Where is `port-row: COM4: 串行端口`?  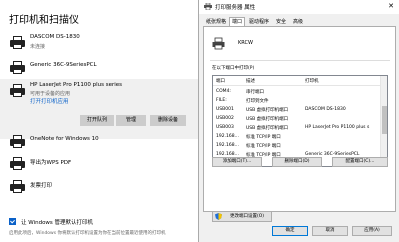 port-row: COM4: 串行端口 is located at coordinates (297, 91).